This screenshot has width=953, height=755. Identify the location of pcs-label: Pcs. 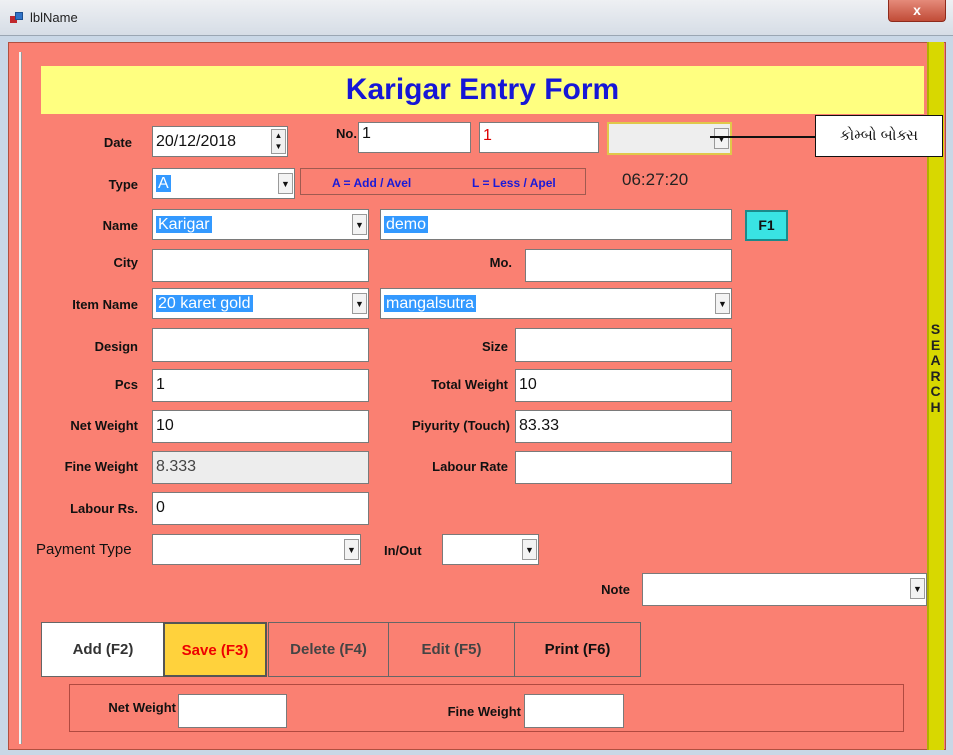
(126, 384).